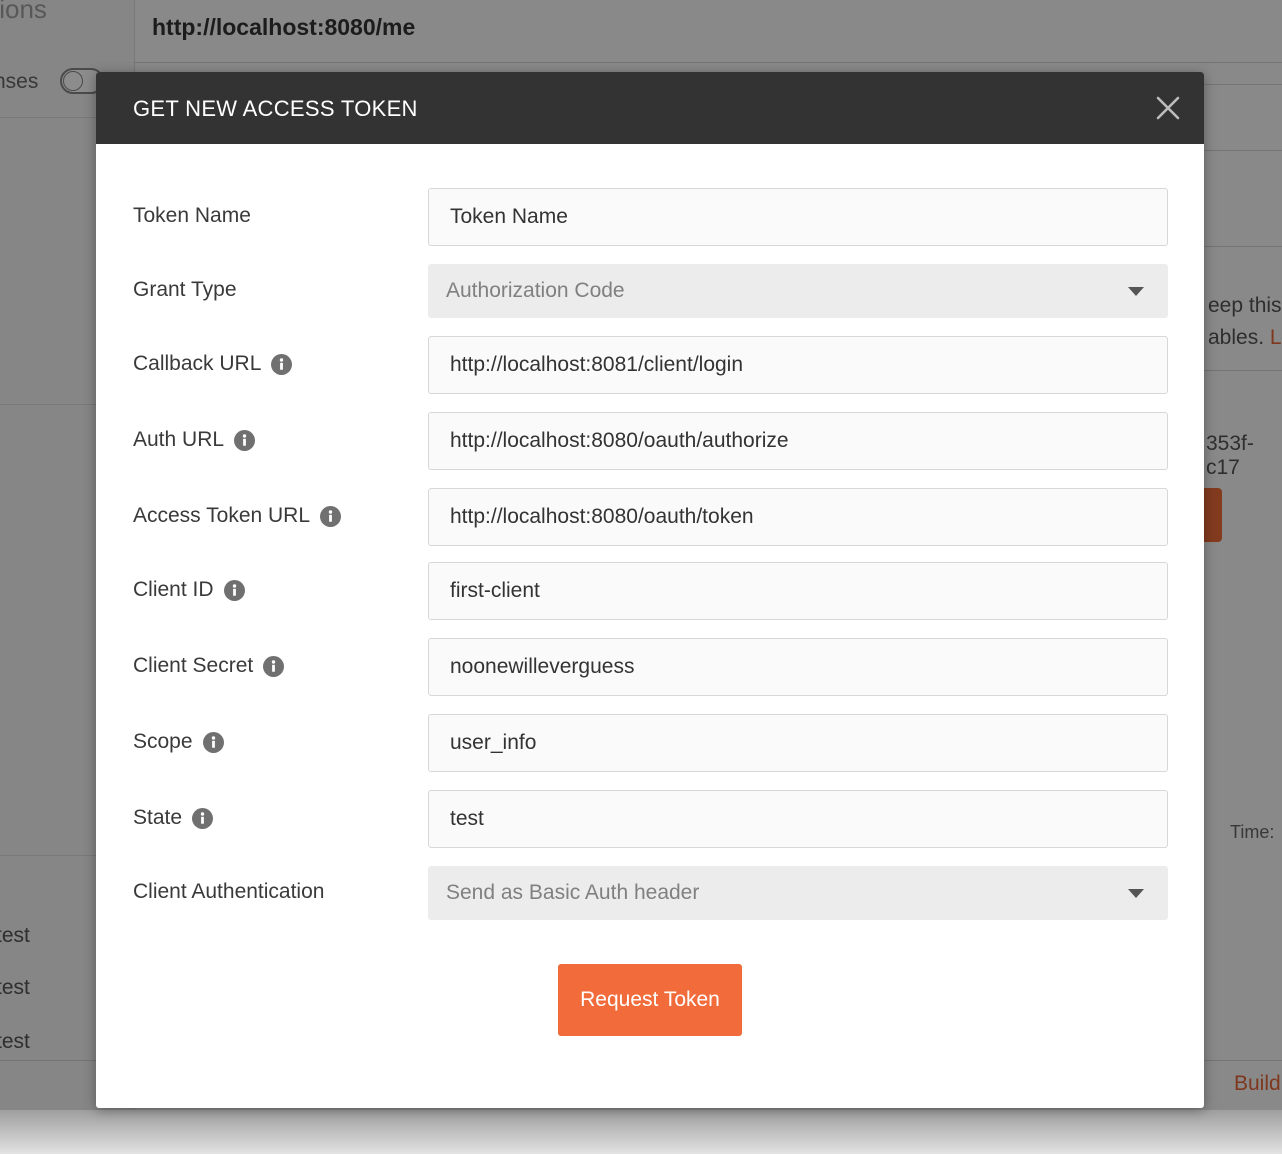 This screenshot has width=1282, height=1154. I want to click on access-token-url-row: Access Token URL, so click(650, 517).